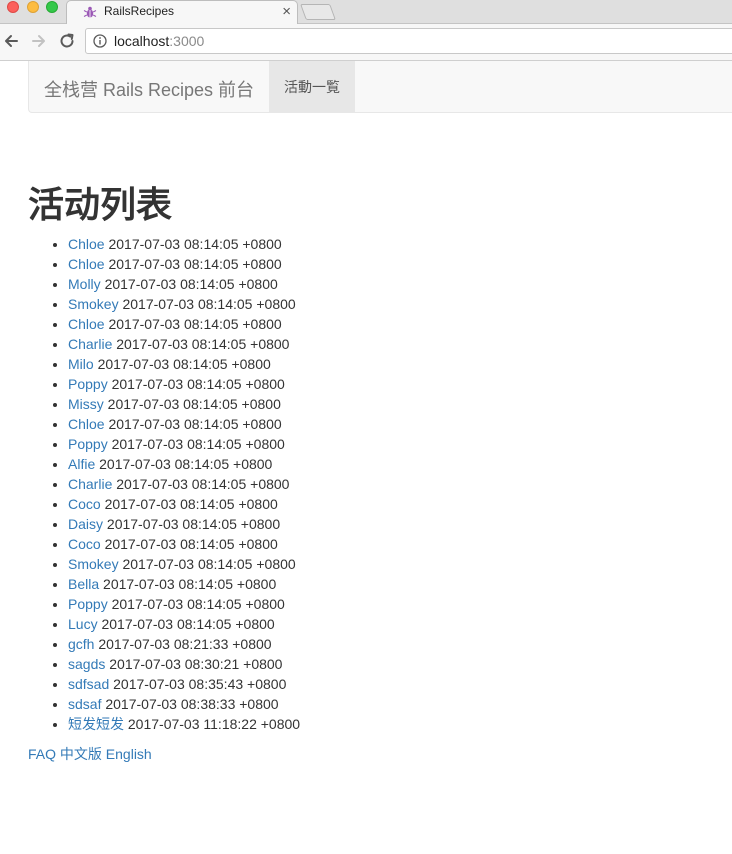 This screenshot has height=854, width=732. What do you see at coordinates (81, 464) in the screenshot?
I see `event-link: Alfie` at bounding box center [81, 464].